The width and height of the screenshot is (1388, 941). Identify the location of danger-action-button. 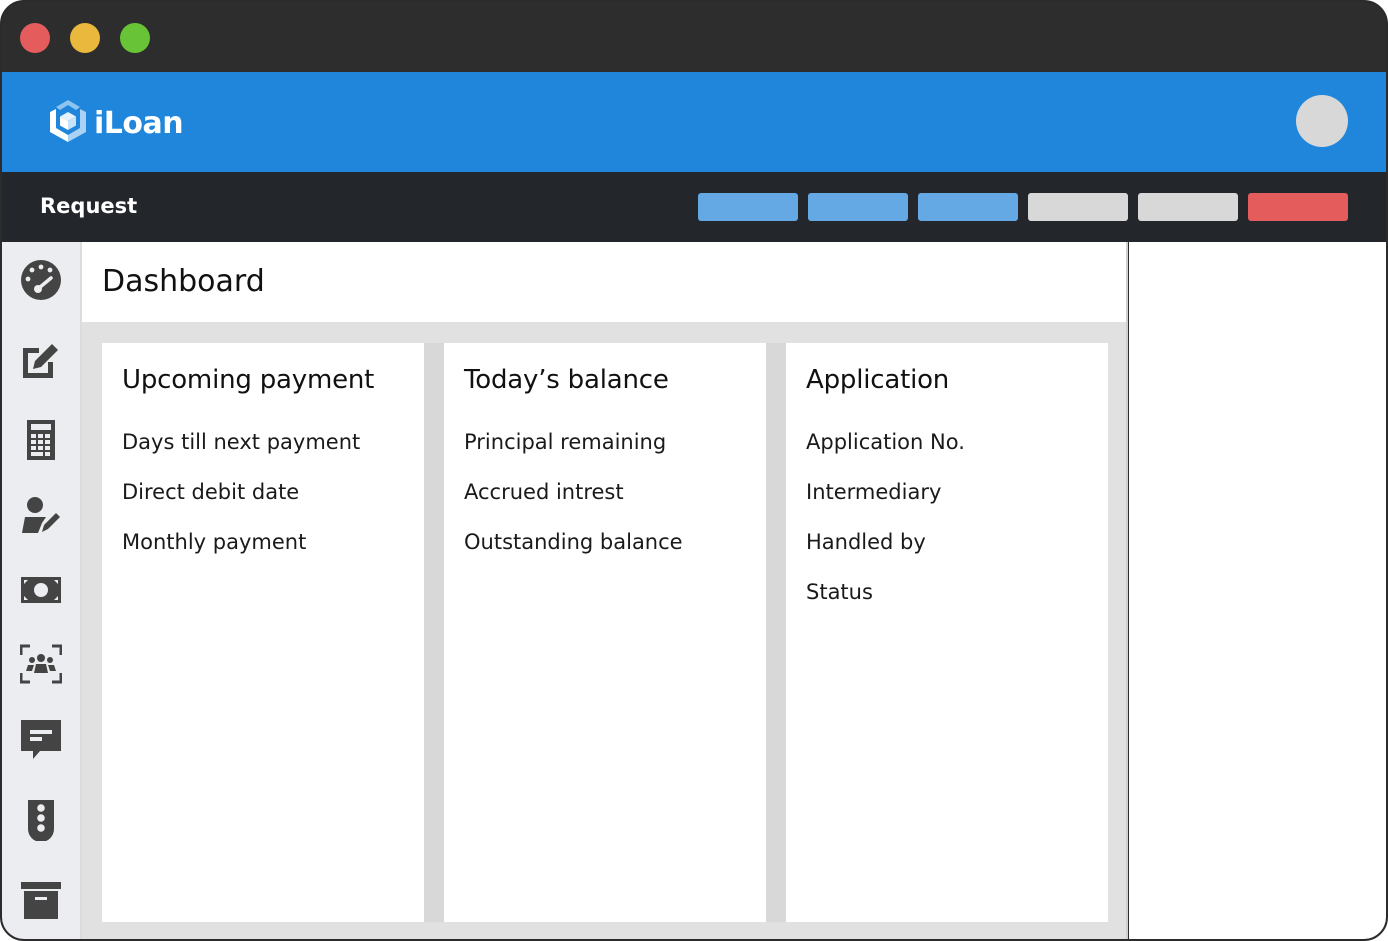
(1298, 207).